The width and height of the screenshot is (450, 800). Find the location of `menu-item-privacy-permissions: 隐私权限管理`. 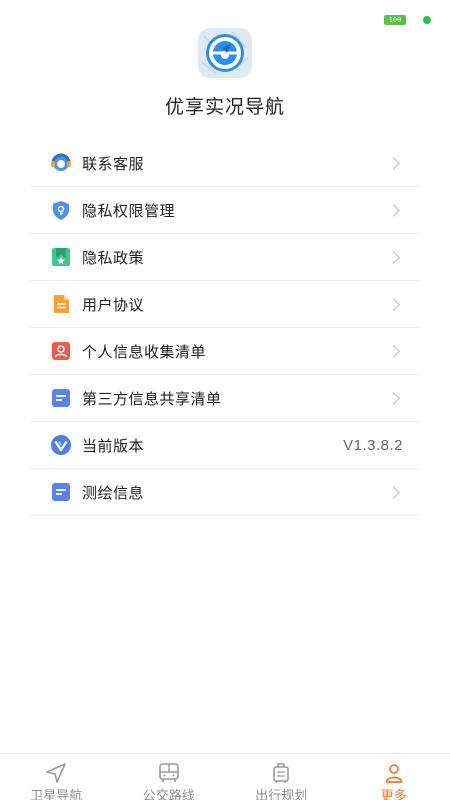

menu-item-privacy-permissions: 隐私权限管理 is located at coordinates (225, 210).